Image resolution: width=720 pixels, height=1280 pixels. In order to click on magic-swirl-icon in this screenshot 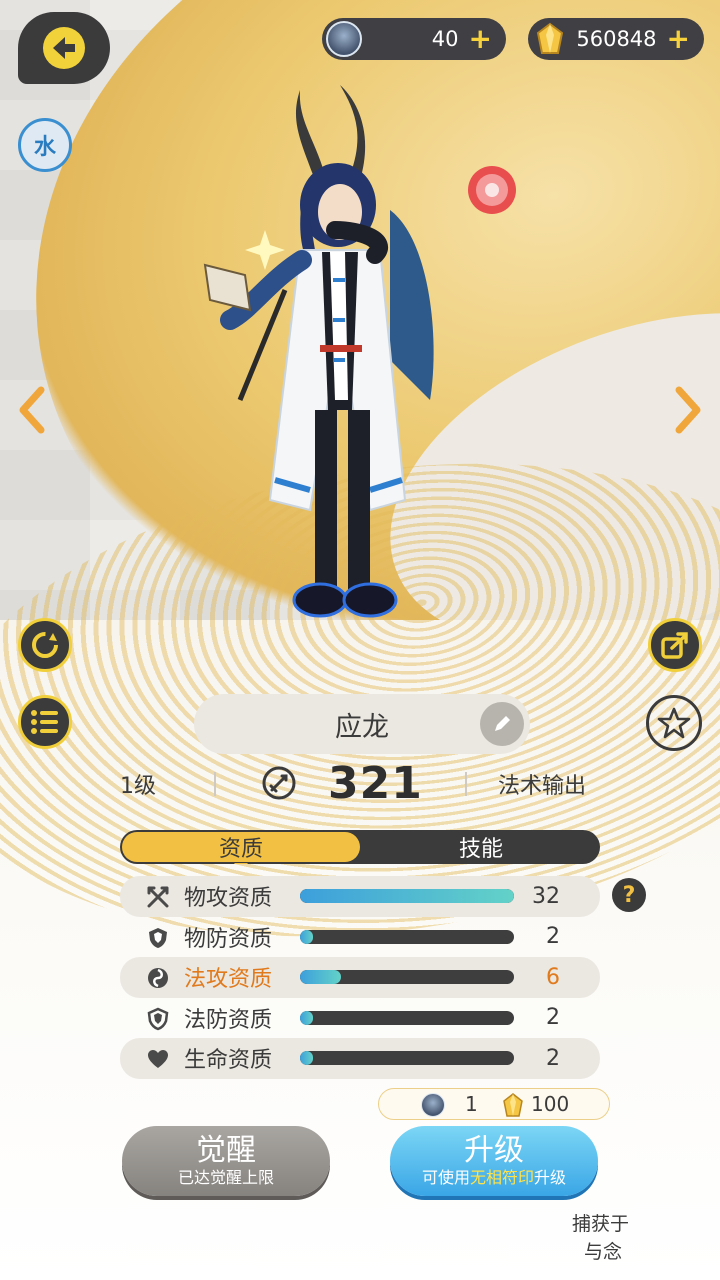, I will do `click(158, 978)`.